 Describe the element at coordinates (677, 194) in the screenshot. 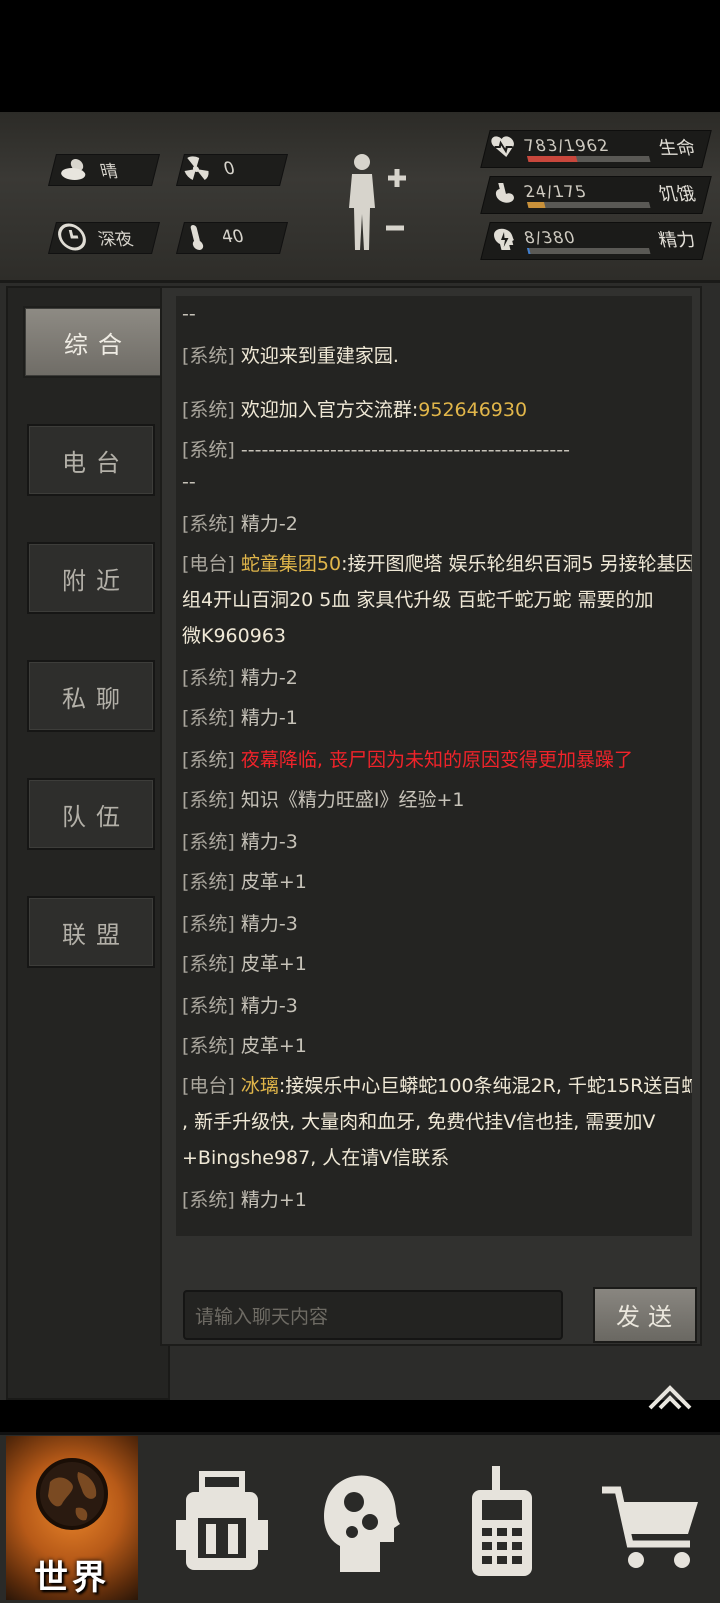

I see `hunger-label: 饥饿` at that location.